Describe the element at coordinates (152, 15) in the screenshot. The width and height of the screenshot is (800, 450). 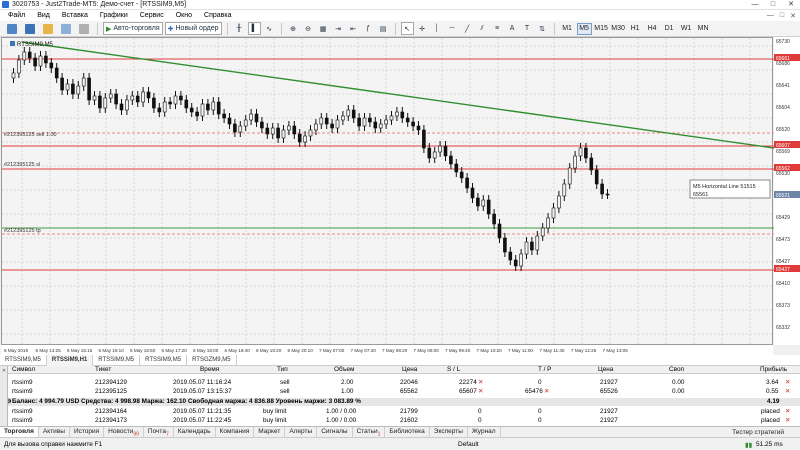
I see `menu-tools: Сервис` at that location.